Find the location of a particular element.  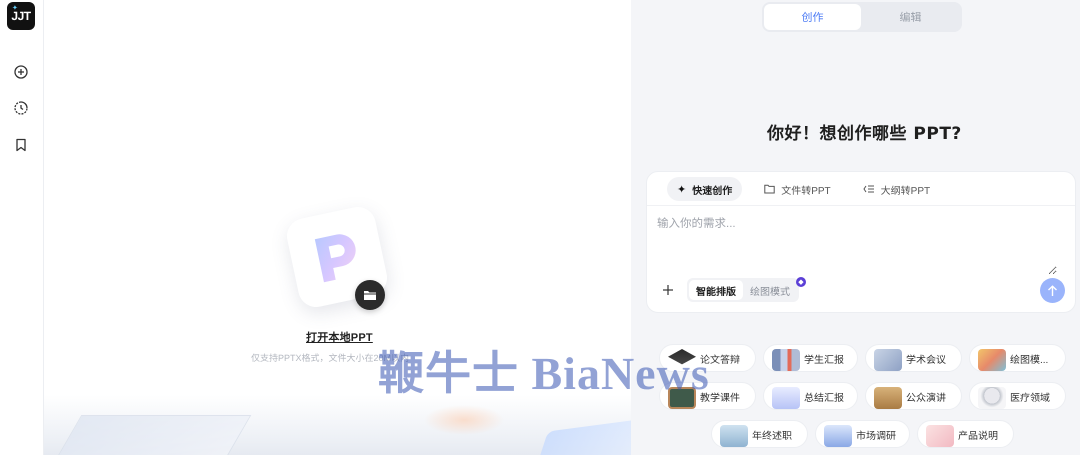

chip-year-end-review: 年终述职 is located at coordinates (759, 434).